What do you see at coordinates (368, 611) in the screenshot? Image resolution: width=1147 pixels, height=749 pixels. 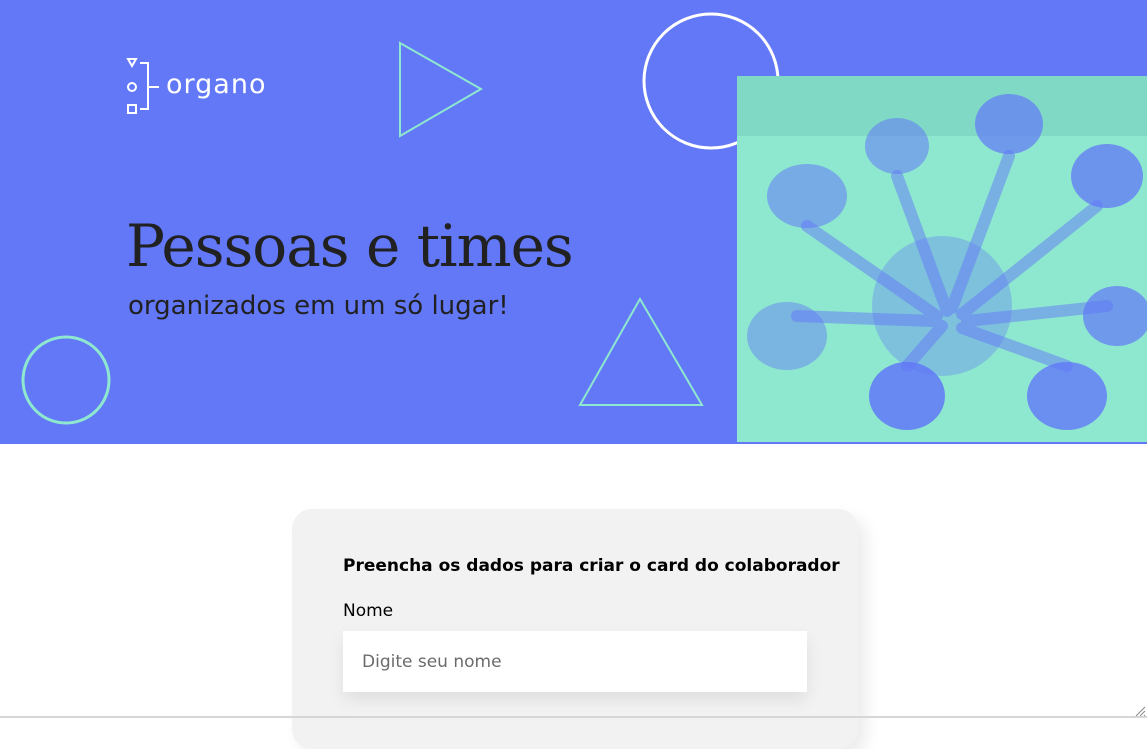 I see `name-field-label: Nome` at bounding box center [368, 611].